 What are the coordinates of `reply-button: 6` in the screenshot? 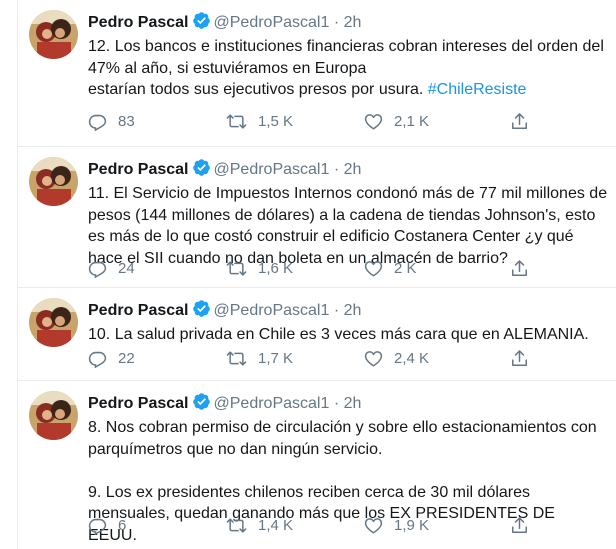 It's located at (107, 525).